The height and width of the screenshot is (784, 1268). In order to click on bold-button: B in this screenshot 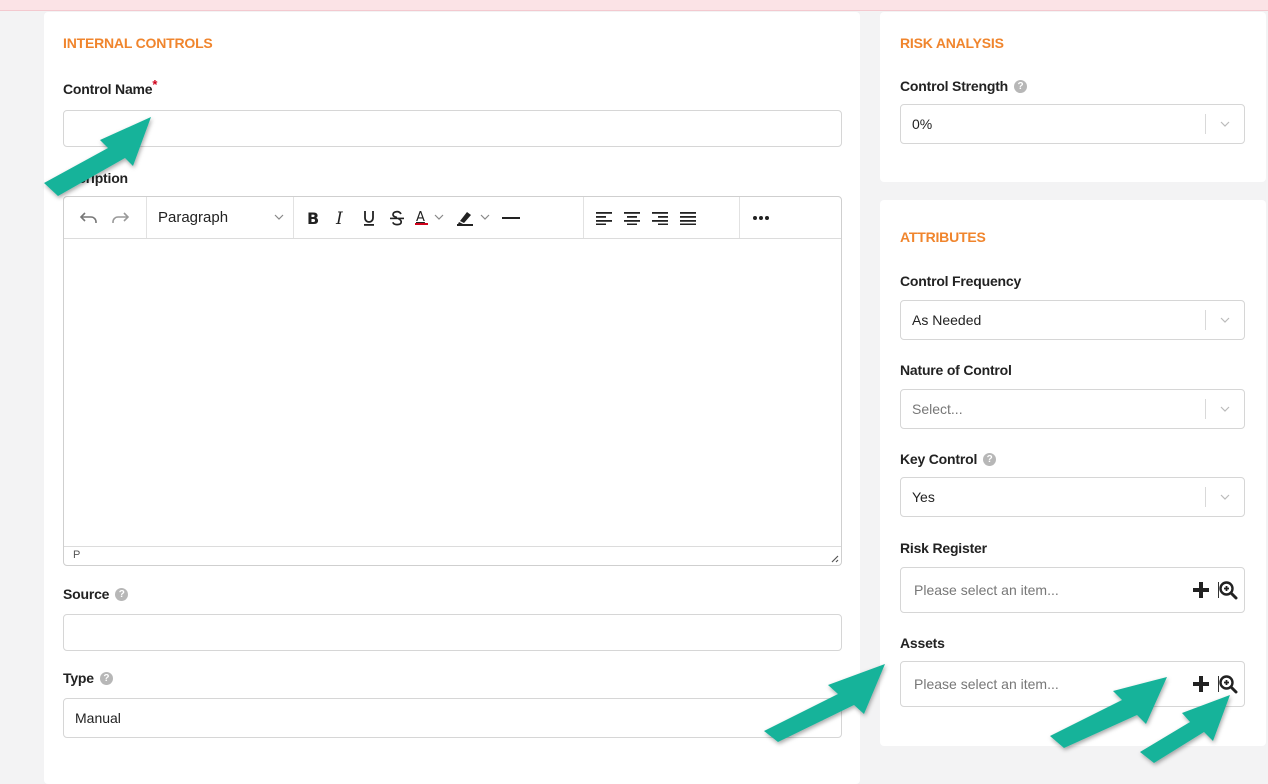, I will do `click(313, 217)`.